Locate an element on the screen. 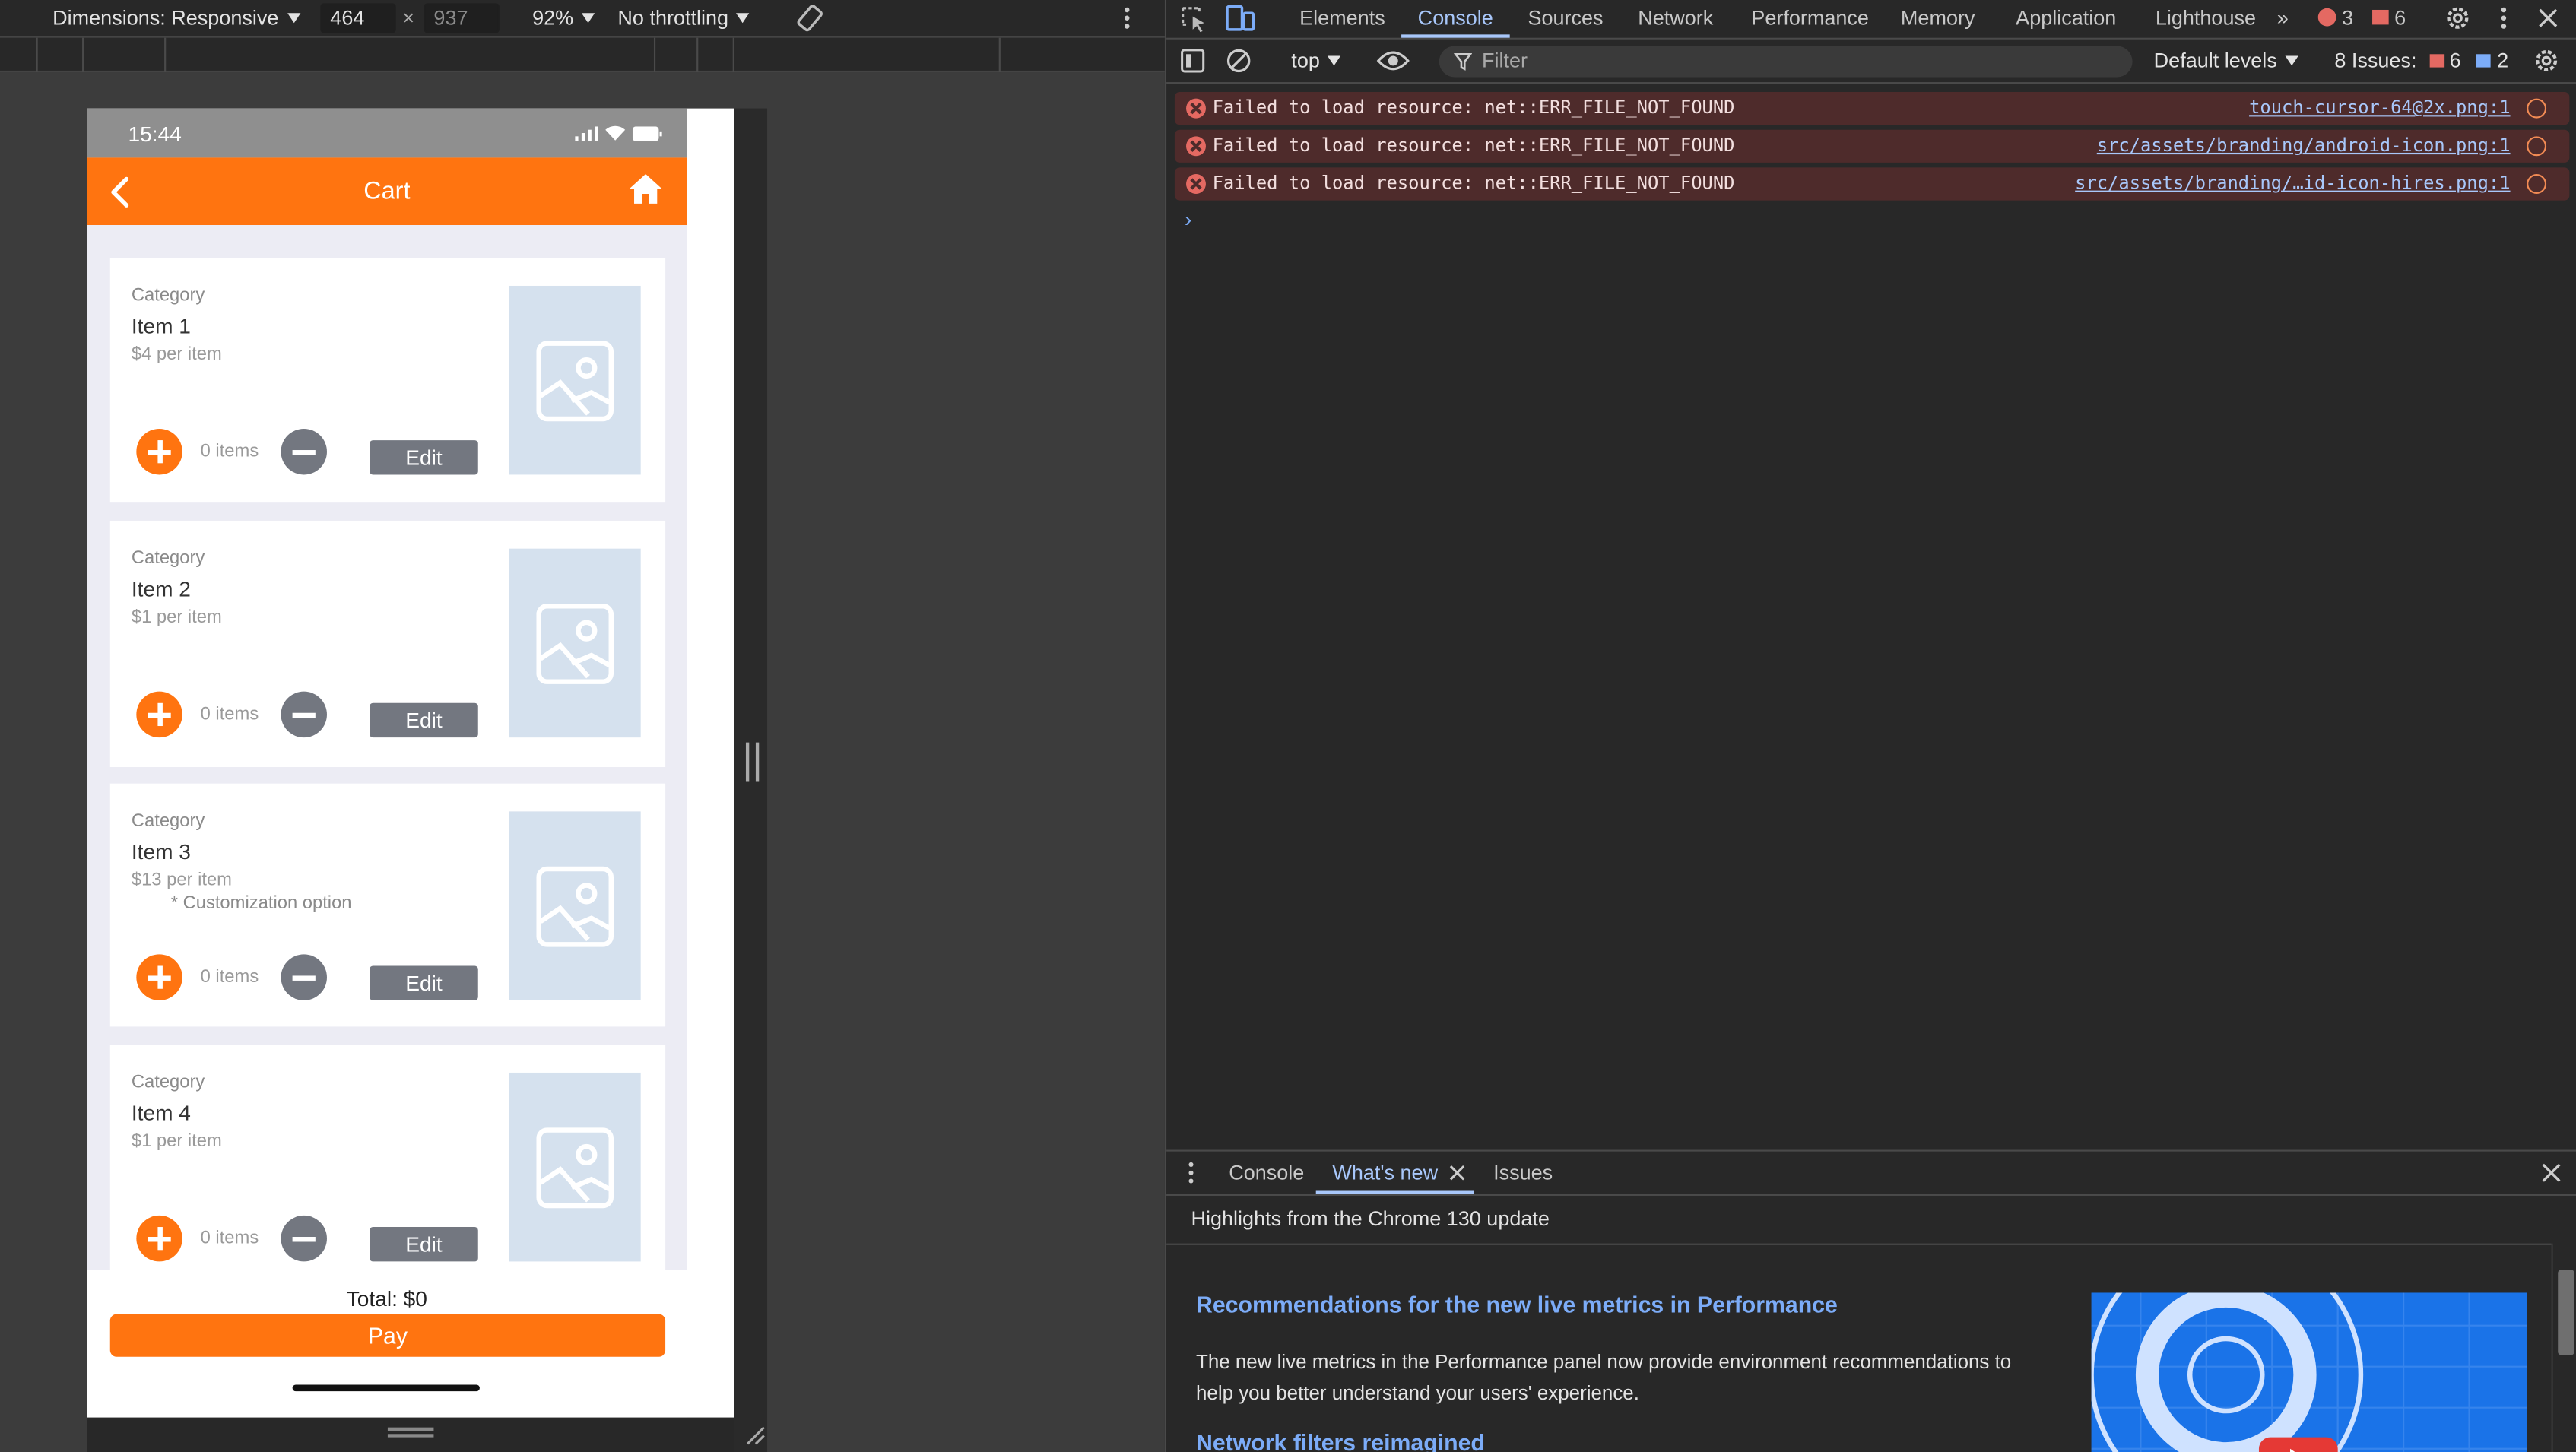 This screenshot has height=1452, width=2576. height-input is located at coordinates (462, 18).